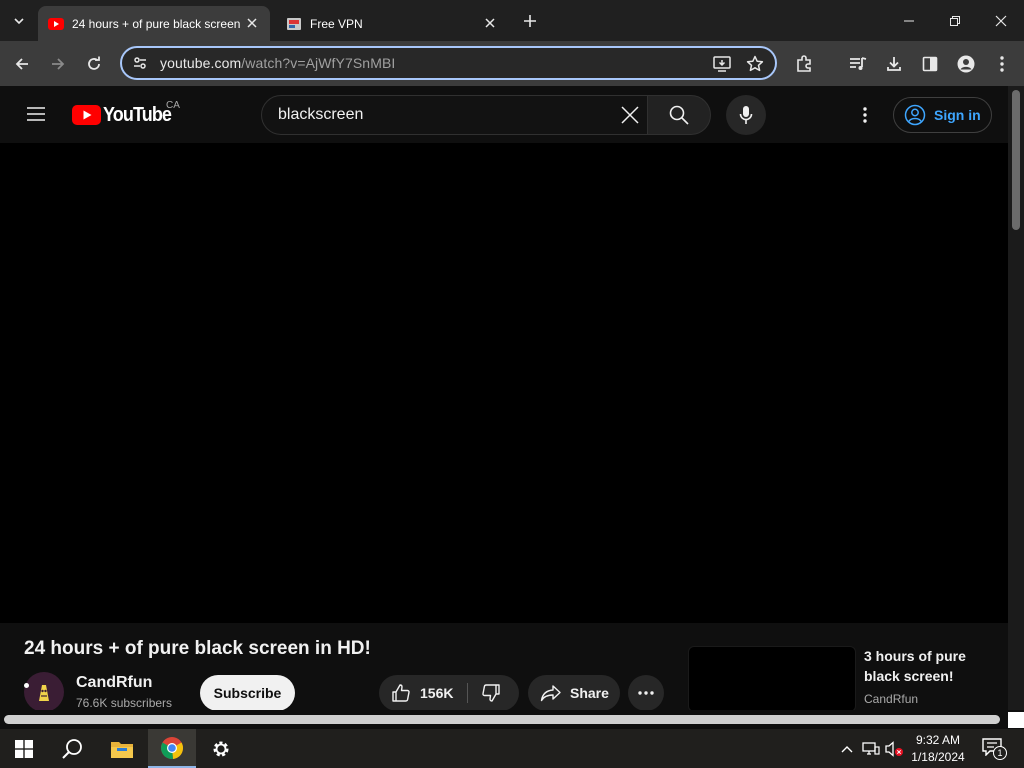  I want to click on playlist-icon, so click(858, 63).